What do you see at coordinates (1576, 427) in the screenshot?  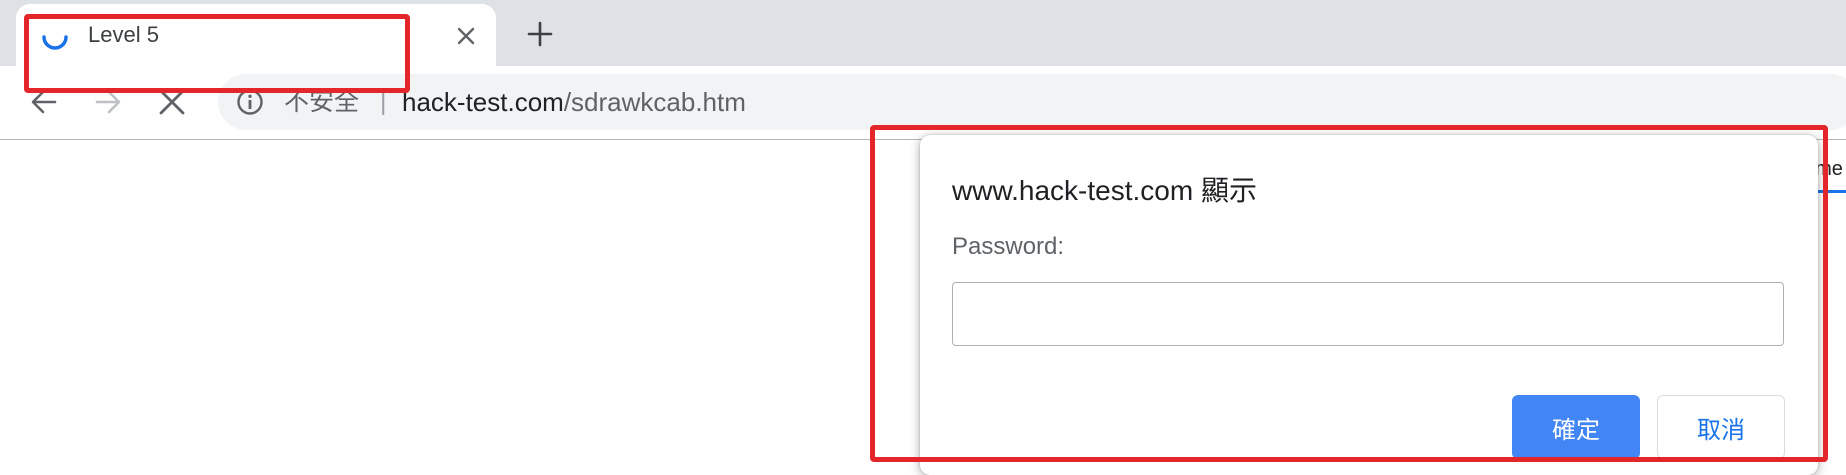 I see `ok-button: 確定` at bounding box center [1576, 427].